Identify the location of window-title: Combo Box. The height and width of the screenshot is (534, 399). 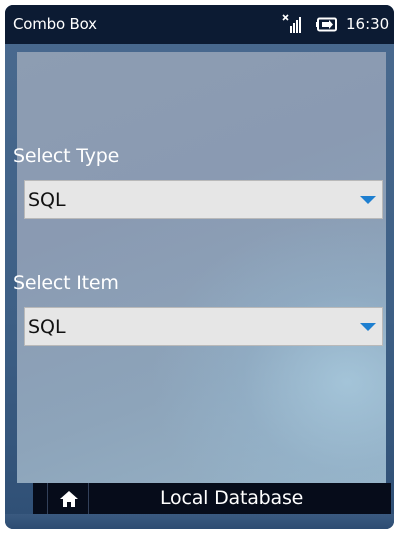
(55, 24).